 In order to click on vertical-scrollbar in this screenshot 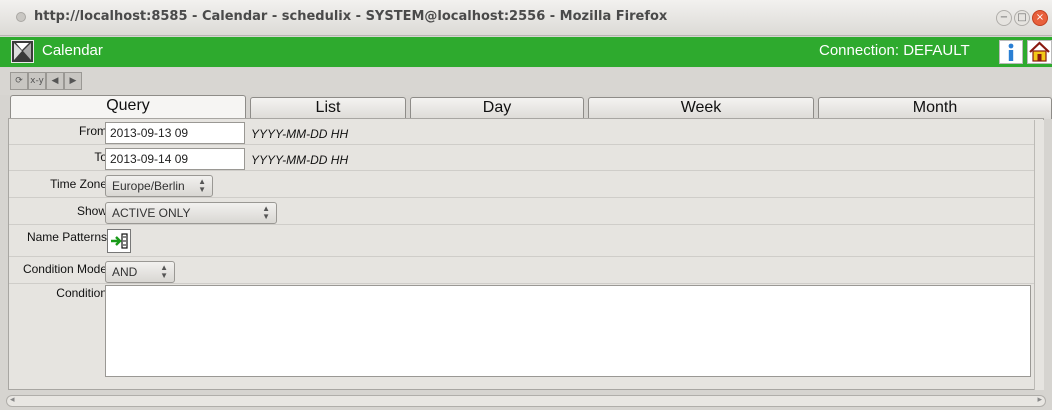, I will do `click(1039, 255)`.